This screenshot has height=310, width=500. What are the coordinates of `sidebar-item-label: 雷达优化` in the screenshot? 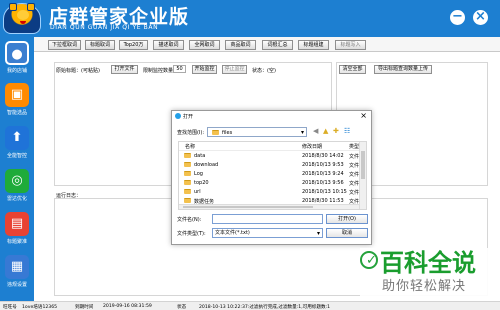 It's located at (16, 199).